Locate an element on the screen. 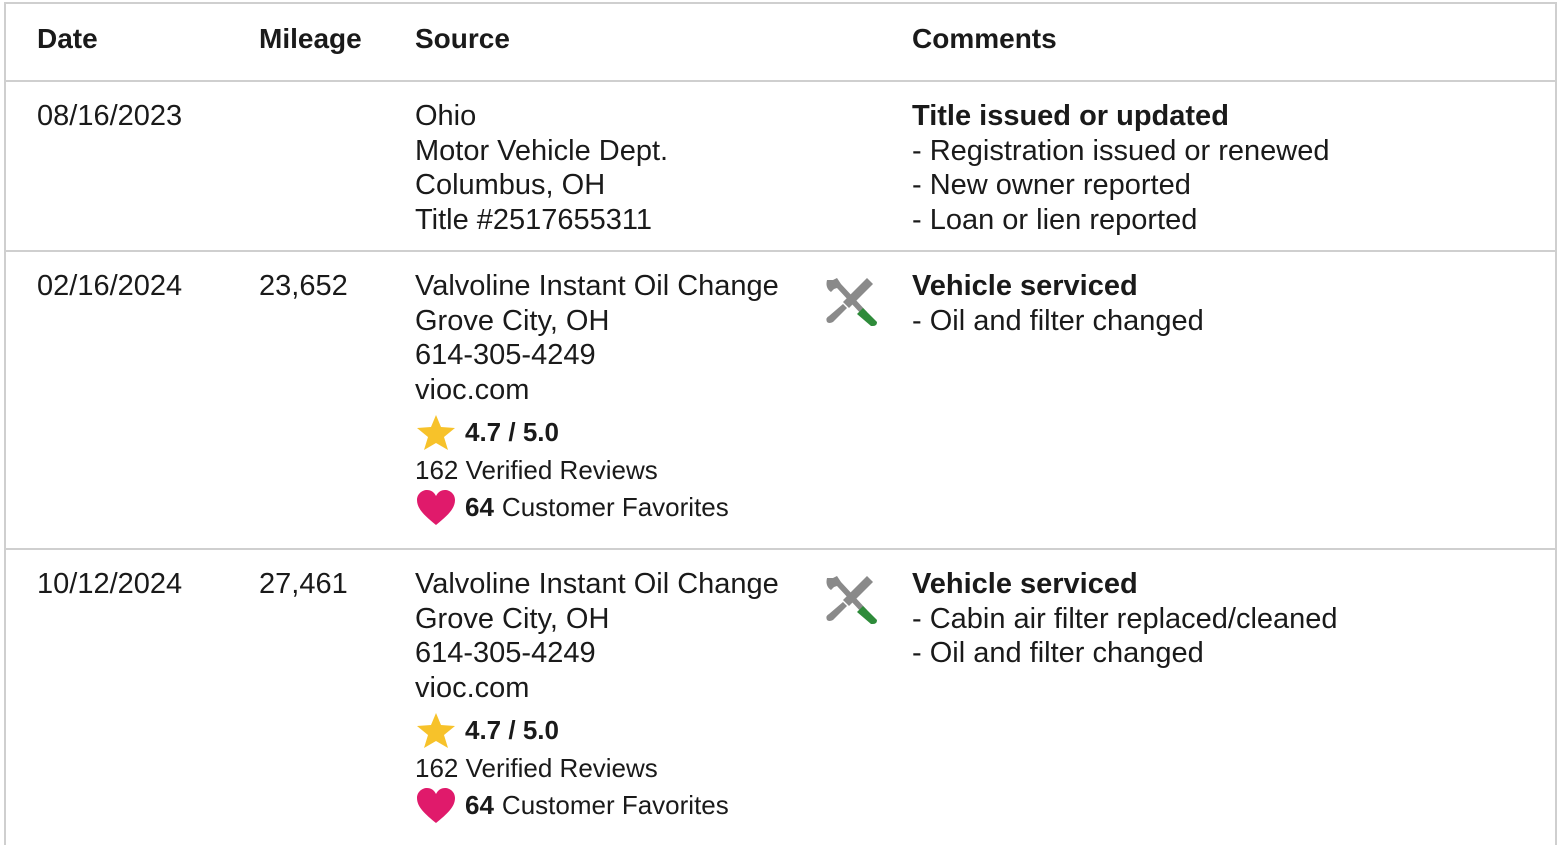  comment-item: - New owner reported is located at coordinates (1051, 185).